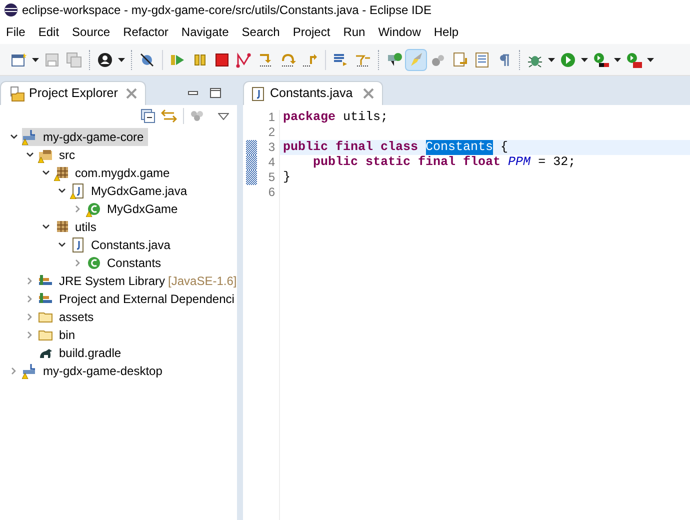 The image size is (690, 520). Describe the element at coordinates (76, 317) in the screenshot. I see `tree-item-label: assets` at that location.